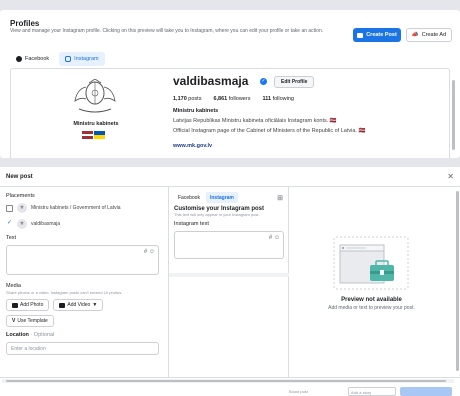  What do you see at coordinates (371, 300) in the screenshot?
I see `preview-unavailable-title: Preview not available` at bounding box center [371, 300].